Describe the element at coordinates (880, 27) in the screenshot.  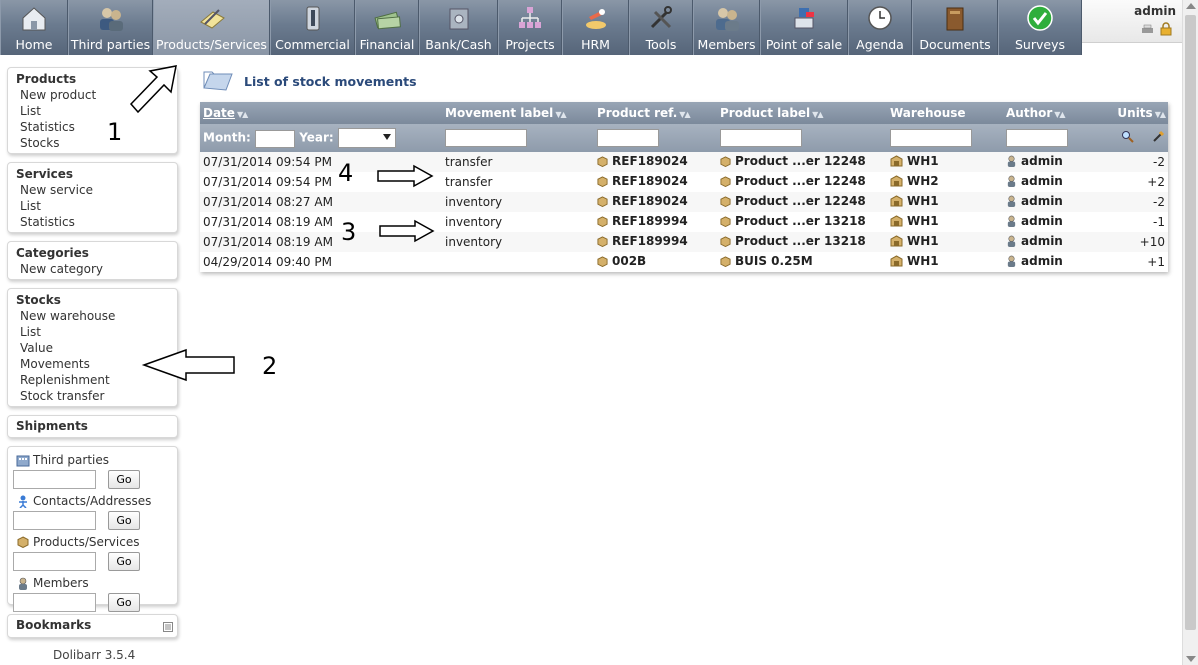
I see `menu-agenda: Agenda` at that location.